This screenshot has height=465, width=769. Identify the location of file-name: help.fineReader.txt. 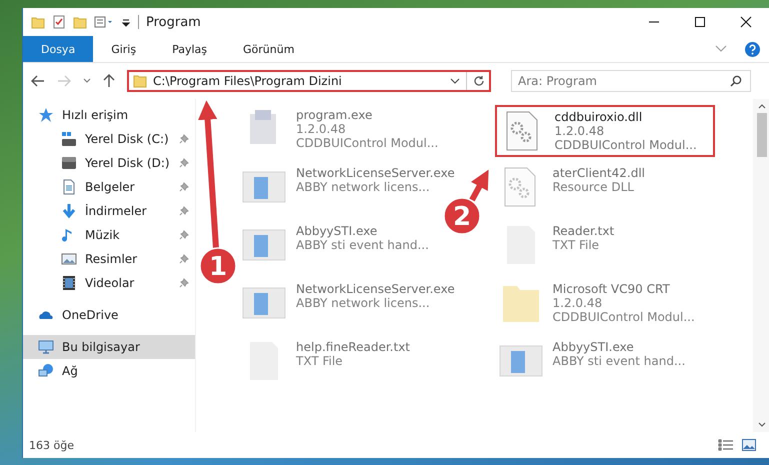
(353, 347).